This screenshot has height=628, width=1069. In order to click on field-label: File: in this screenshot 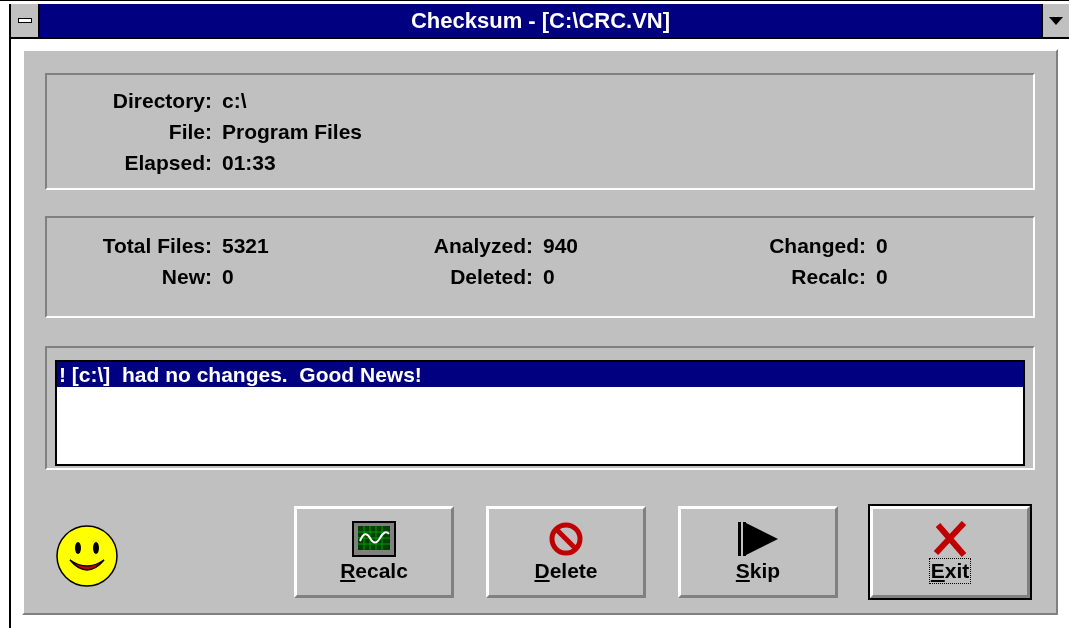, I will do `click(189, 132)`.